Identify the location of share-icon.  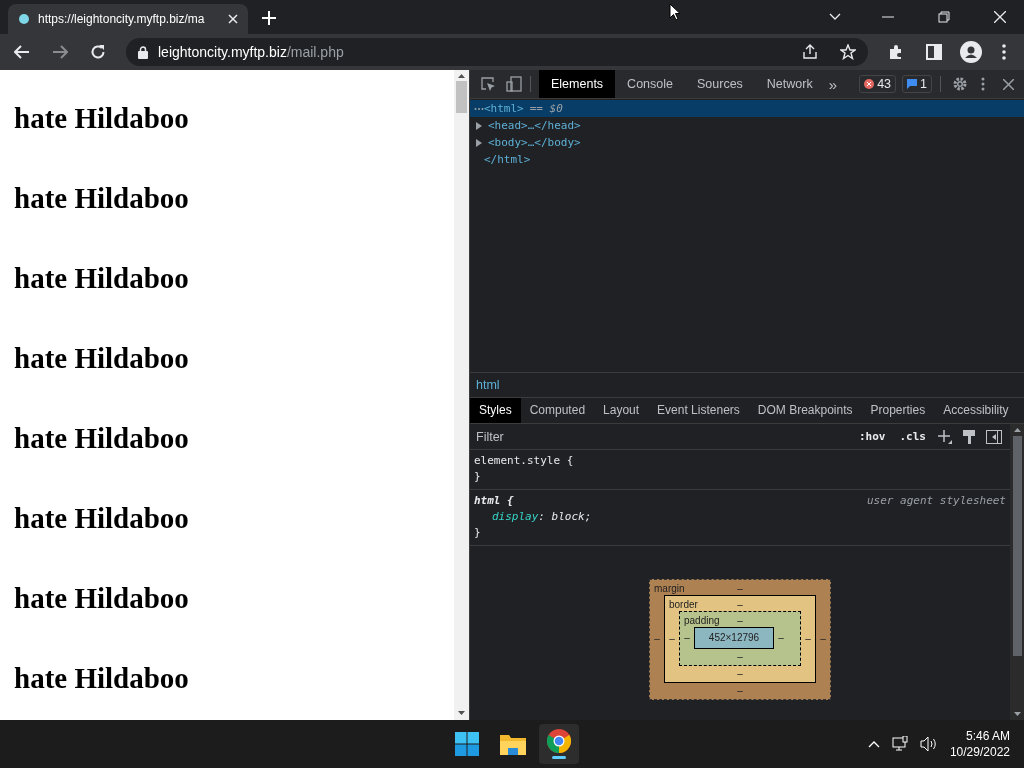
(810, 52).